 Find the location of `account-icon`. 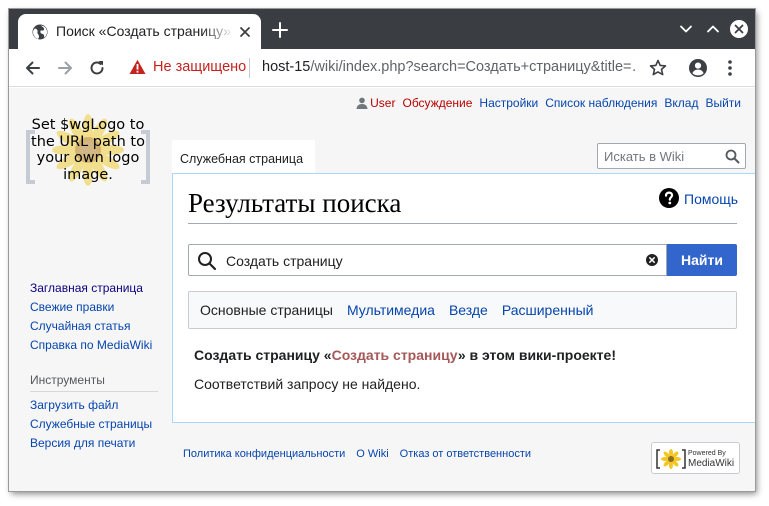

account-icon is located at coordinates (698, 68).